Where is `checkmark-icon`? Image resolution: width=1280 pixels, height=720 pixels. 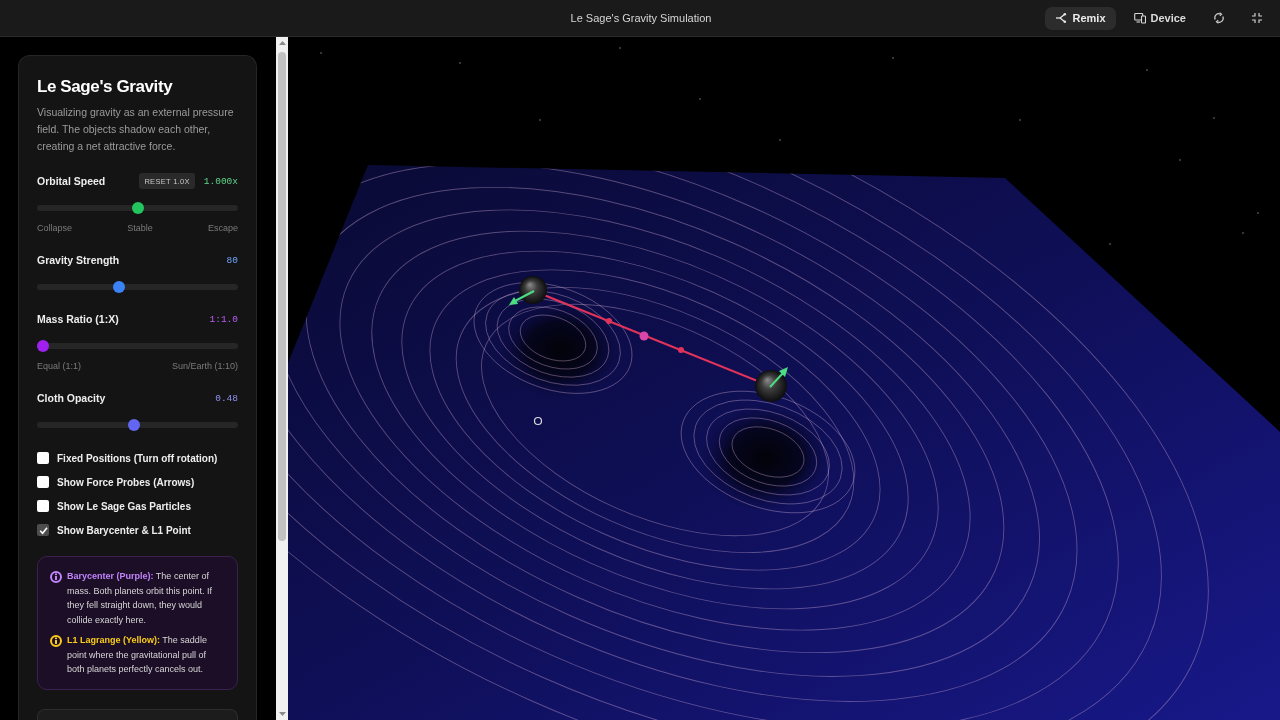
checkmark-icon is located at coordinates (43, 530).